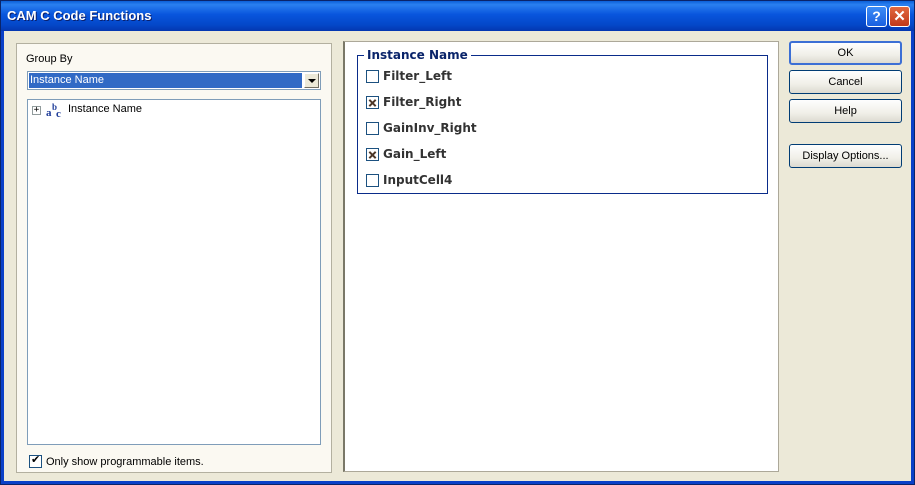 The image size is (915, 485). I want to click on title-bar: CAM C Code Functions ? ✕, so click(457, 16).